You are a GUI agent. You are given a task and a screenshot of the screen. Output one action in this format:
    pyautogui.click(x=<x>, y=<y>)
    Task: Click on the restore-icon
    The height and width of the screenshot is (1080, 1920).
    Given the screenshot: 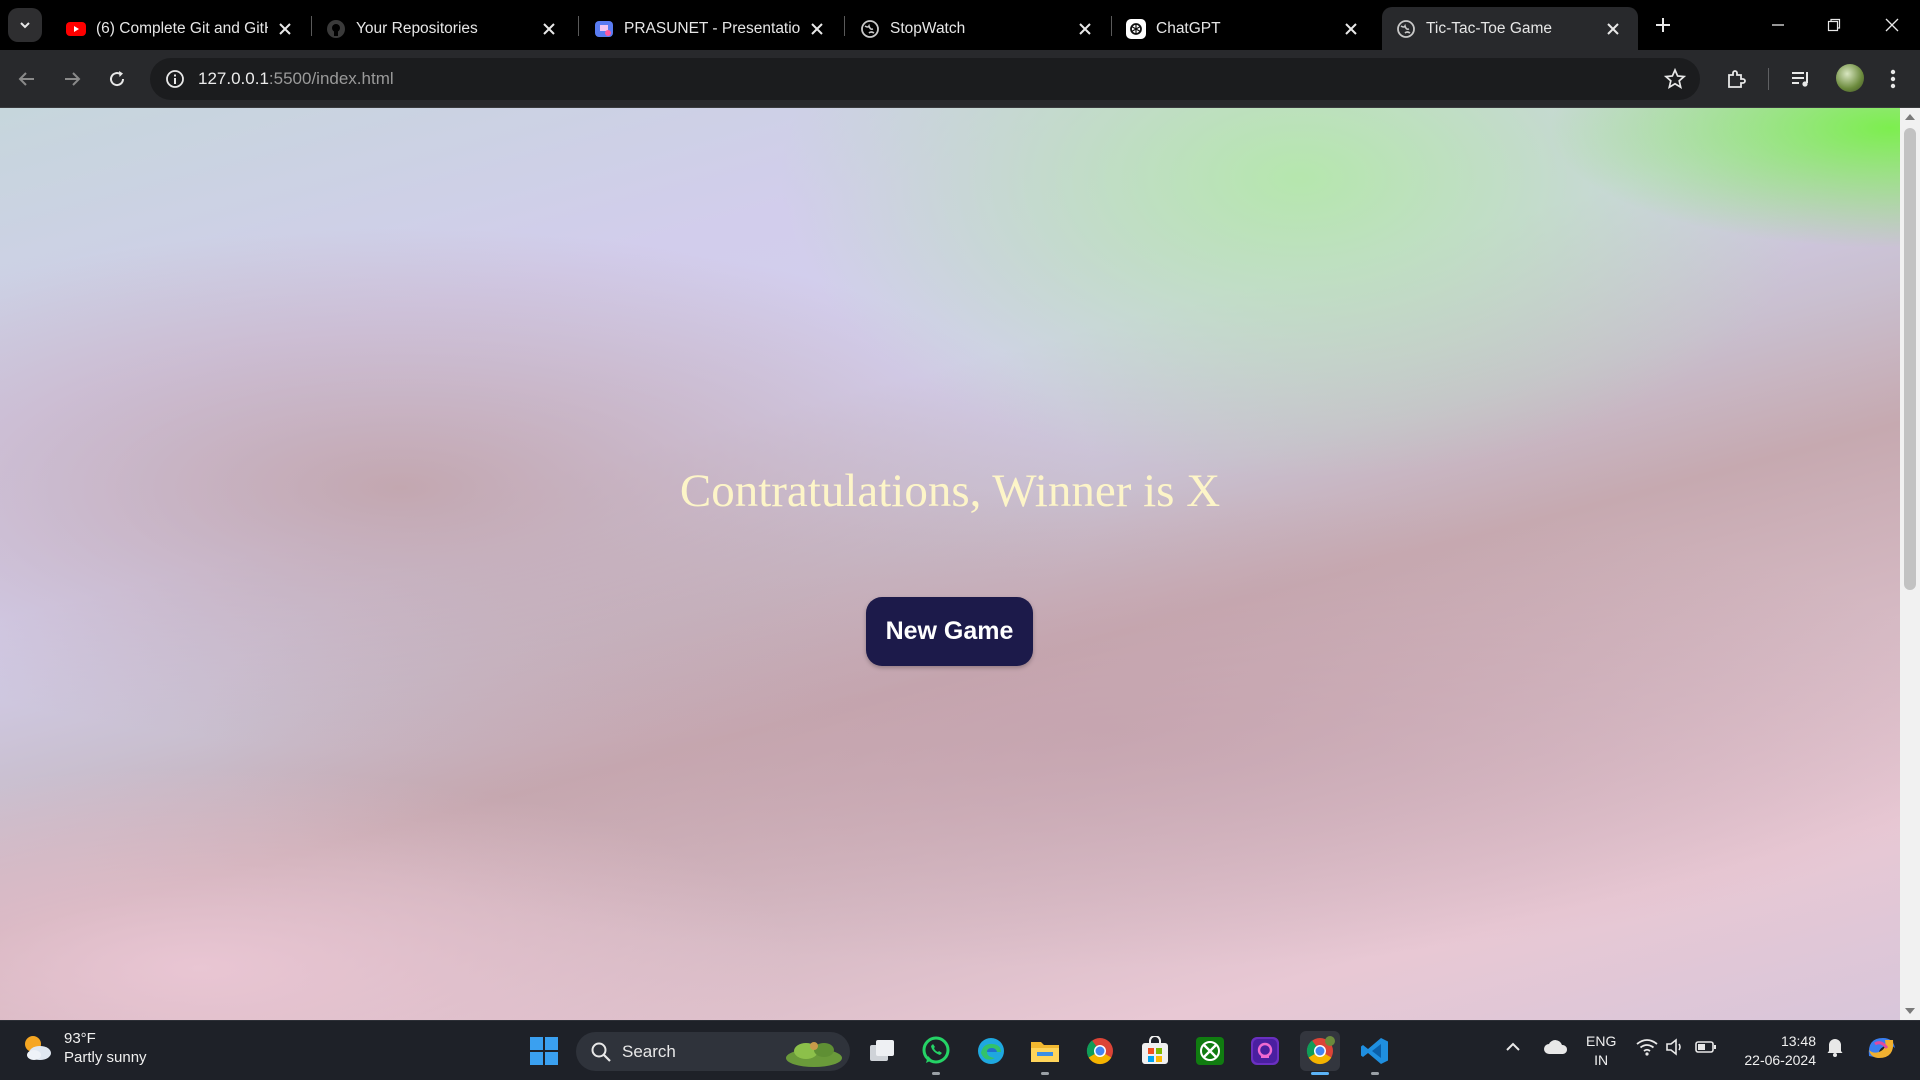 What is the action you would take?
    pyautogui.click(x=1834, y=25)
    